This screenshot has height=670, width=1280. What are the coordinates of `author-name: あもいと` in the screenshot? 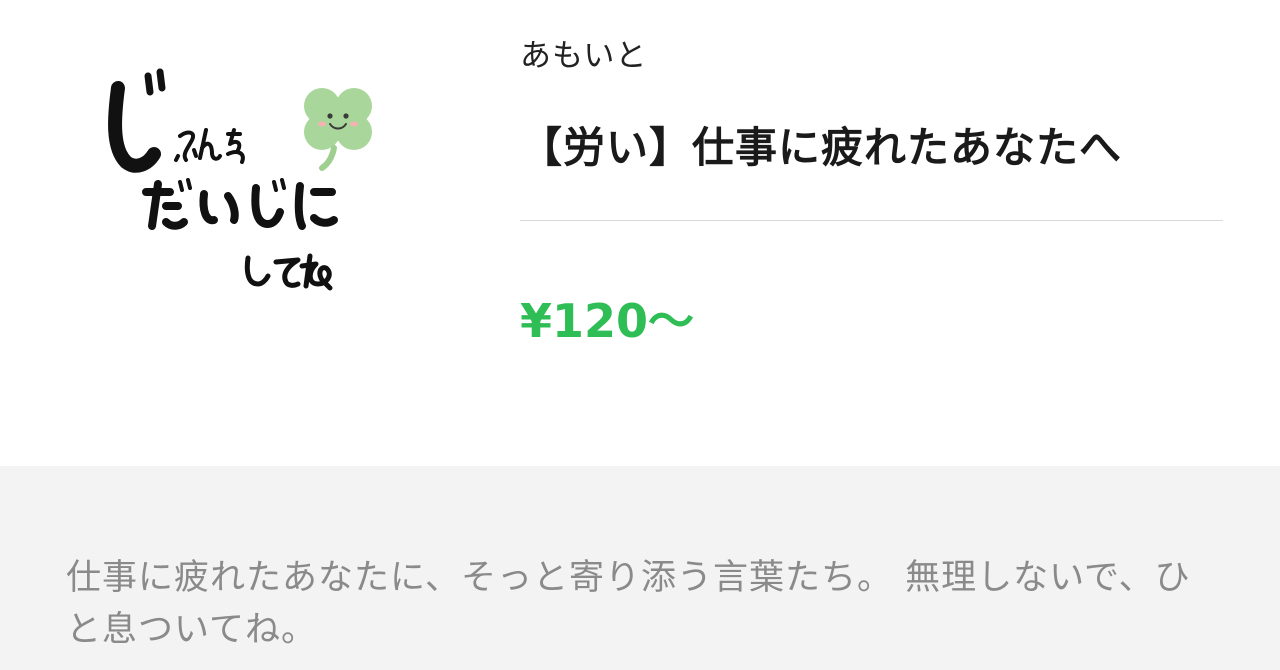 It's located at (583, 52).